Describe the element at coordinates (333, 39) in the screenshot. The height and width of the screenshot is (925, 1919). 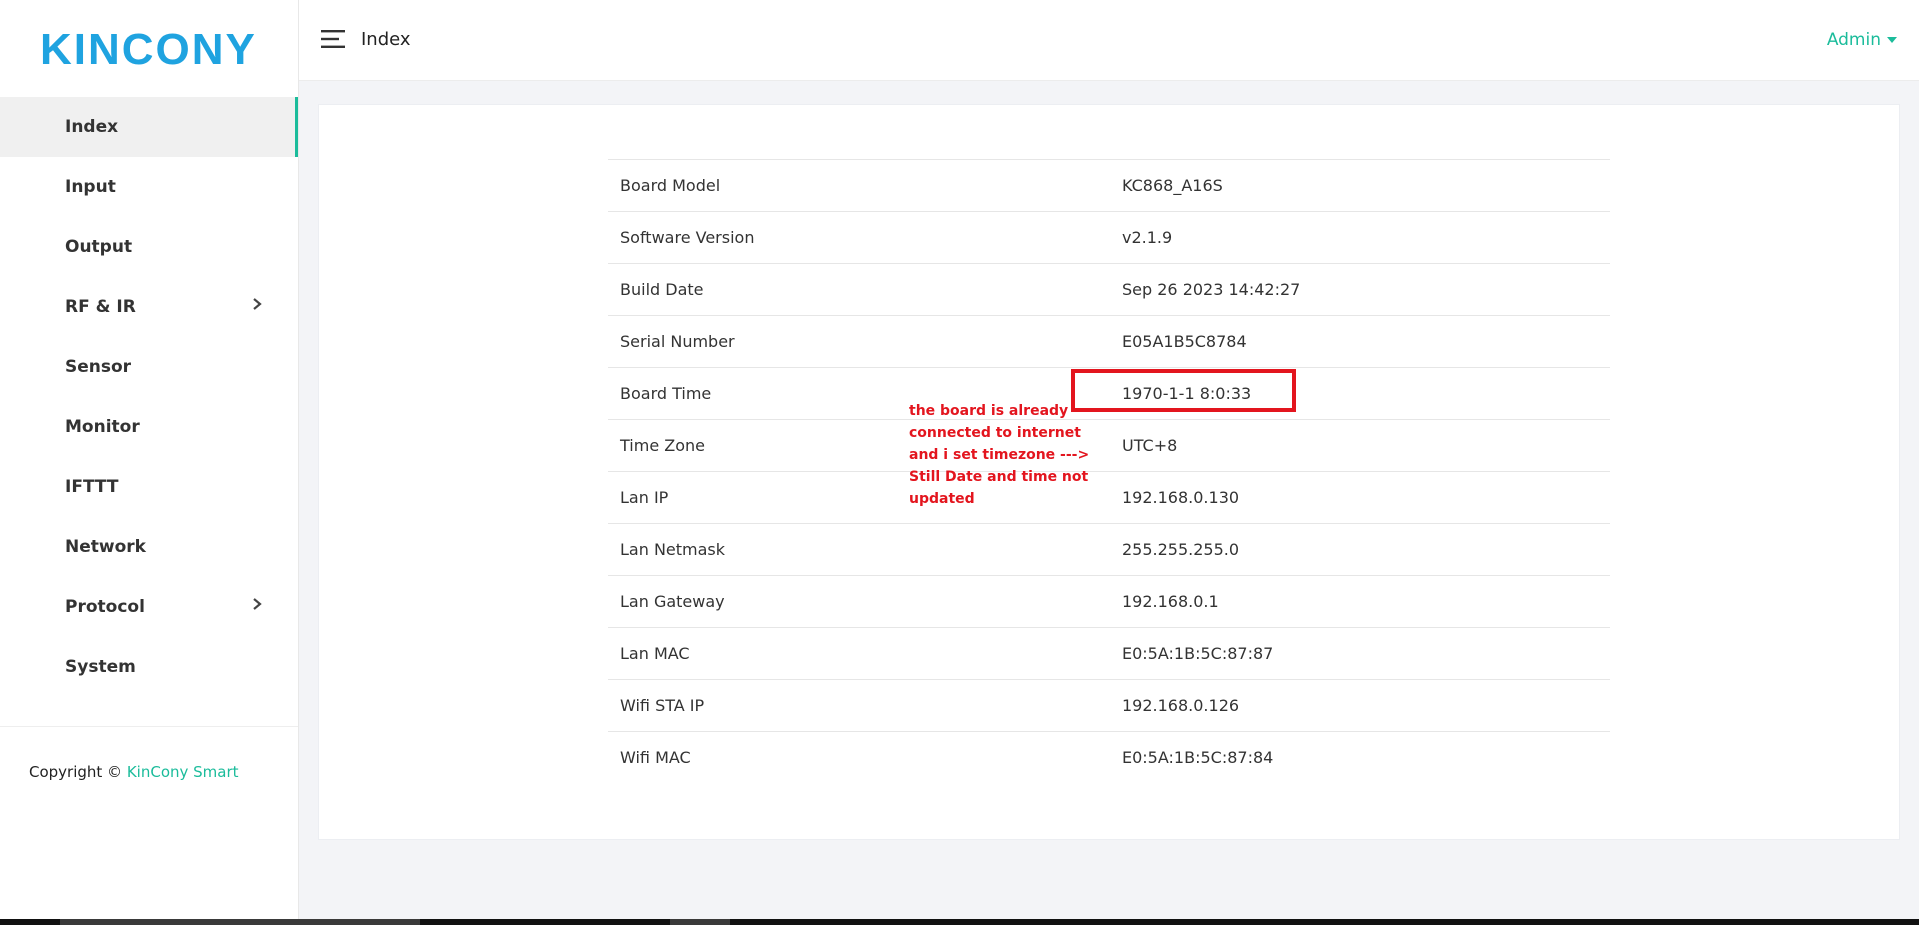
I see `hamburger-menu-icon` at that location.